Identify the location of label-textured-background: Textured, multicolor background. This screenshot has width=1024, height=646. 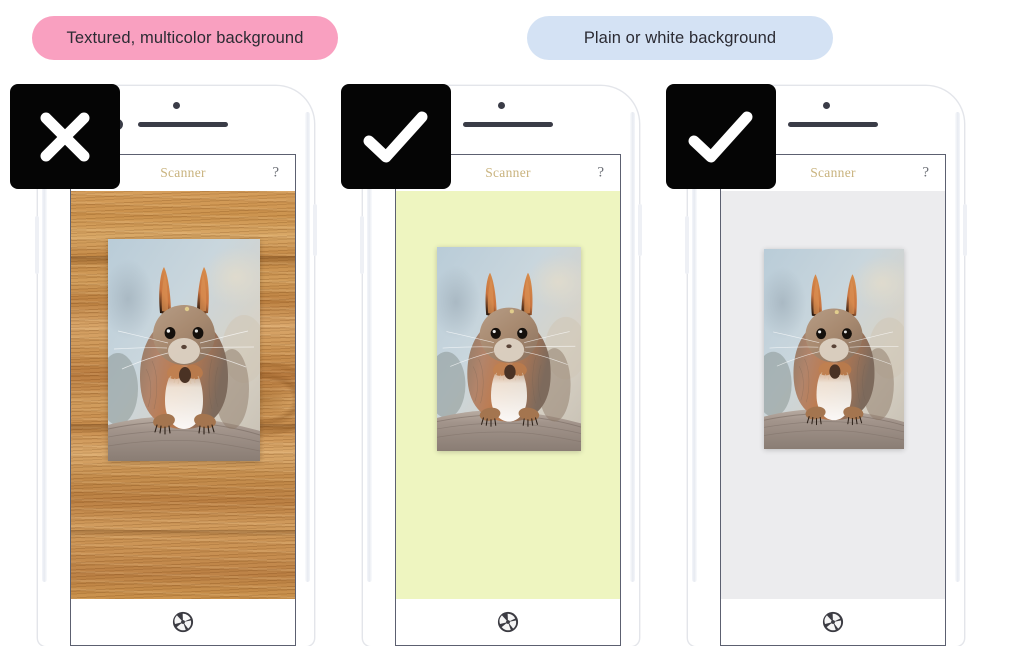
(185, 38).